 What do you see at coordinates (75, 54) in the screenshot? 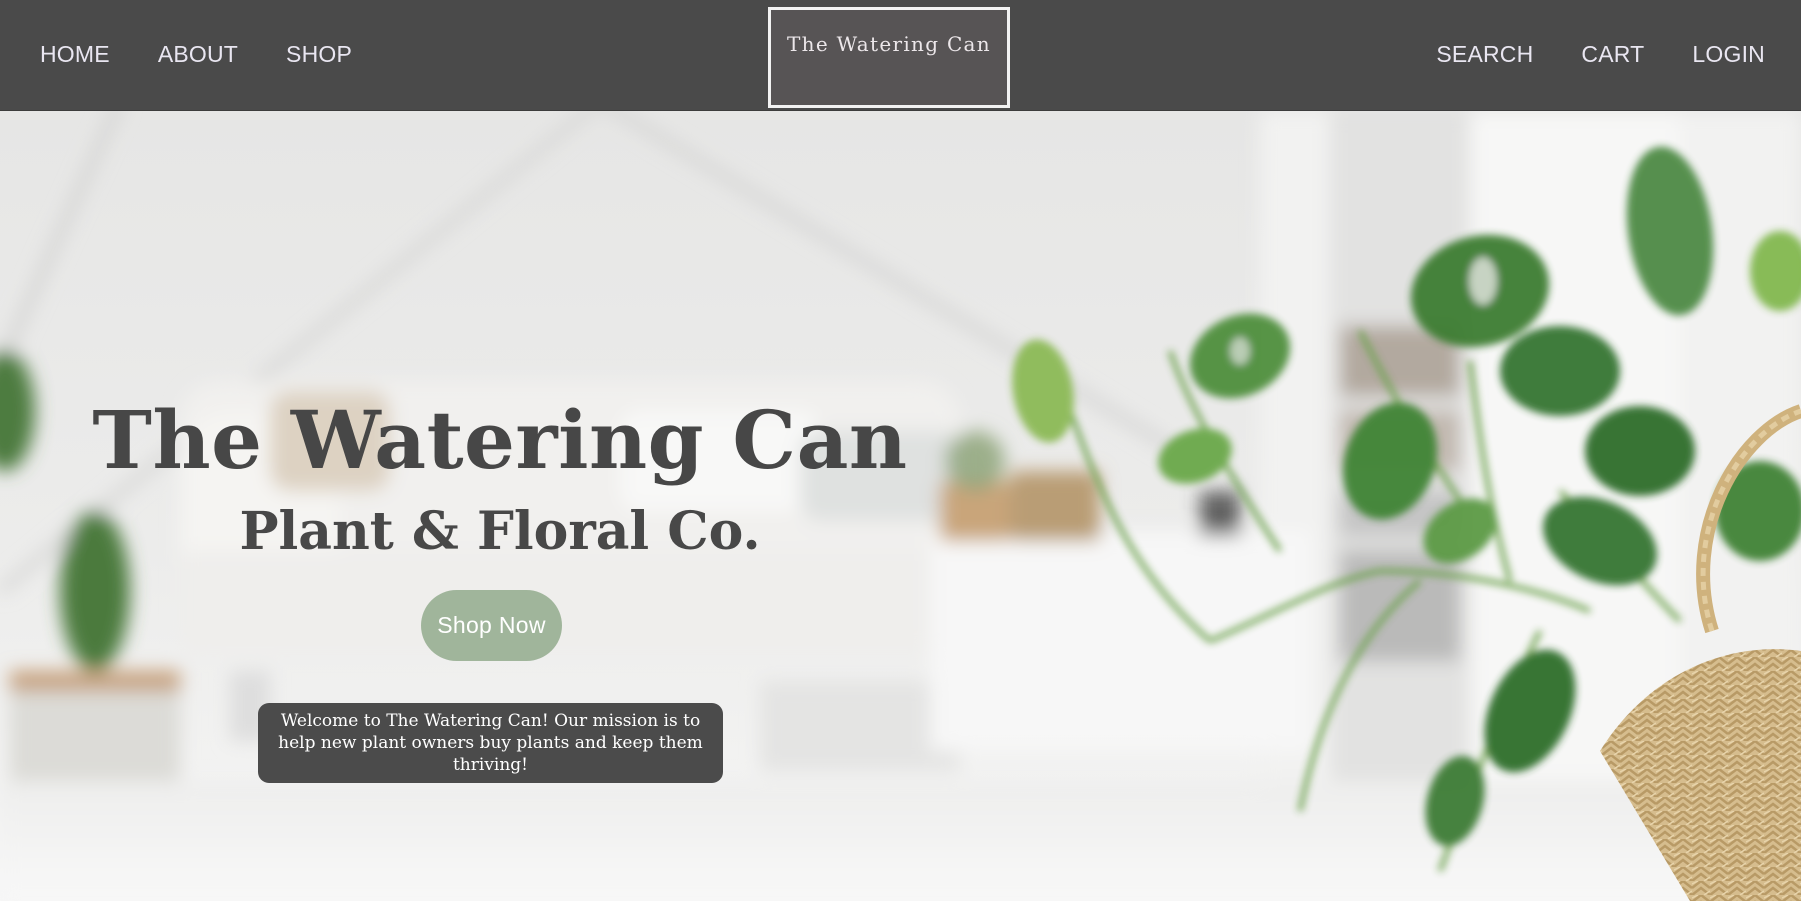
I see `nav-home-link: HOME` at bounding box center [75, 54].